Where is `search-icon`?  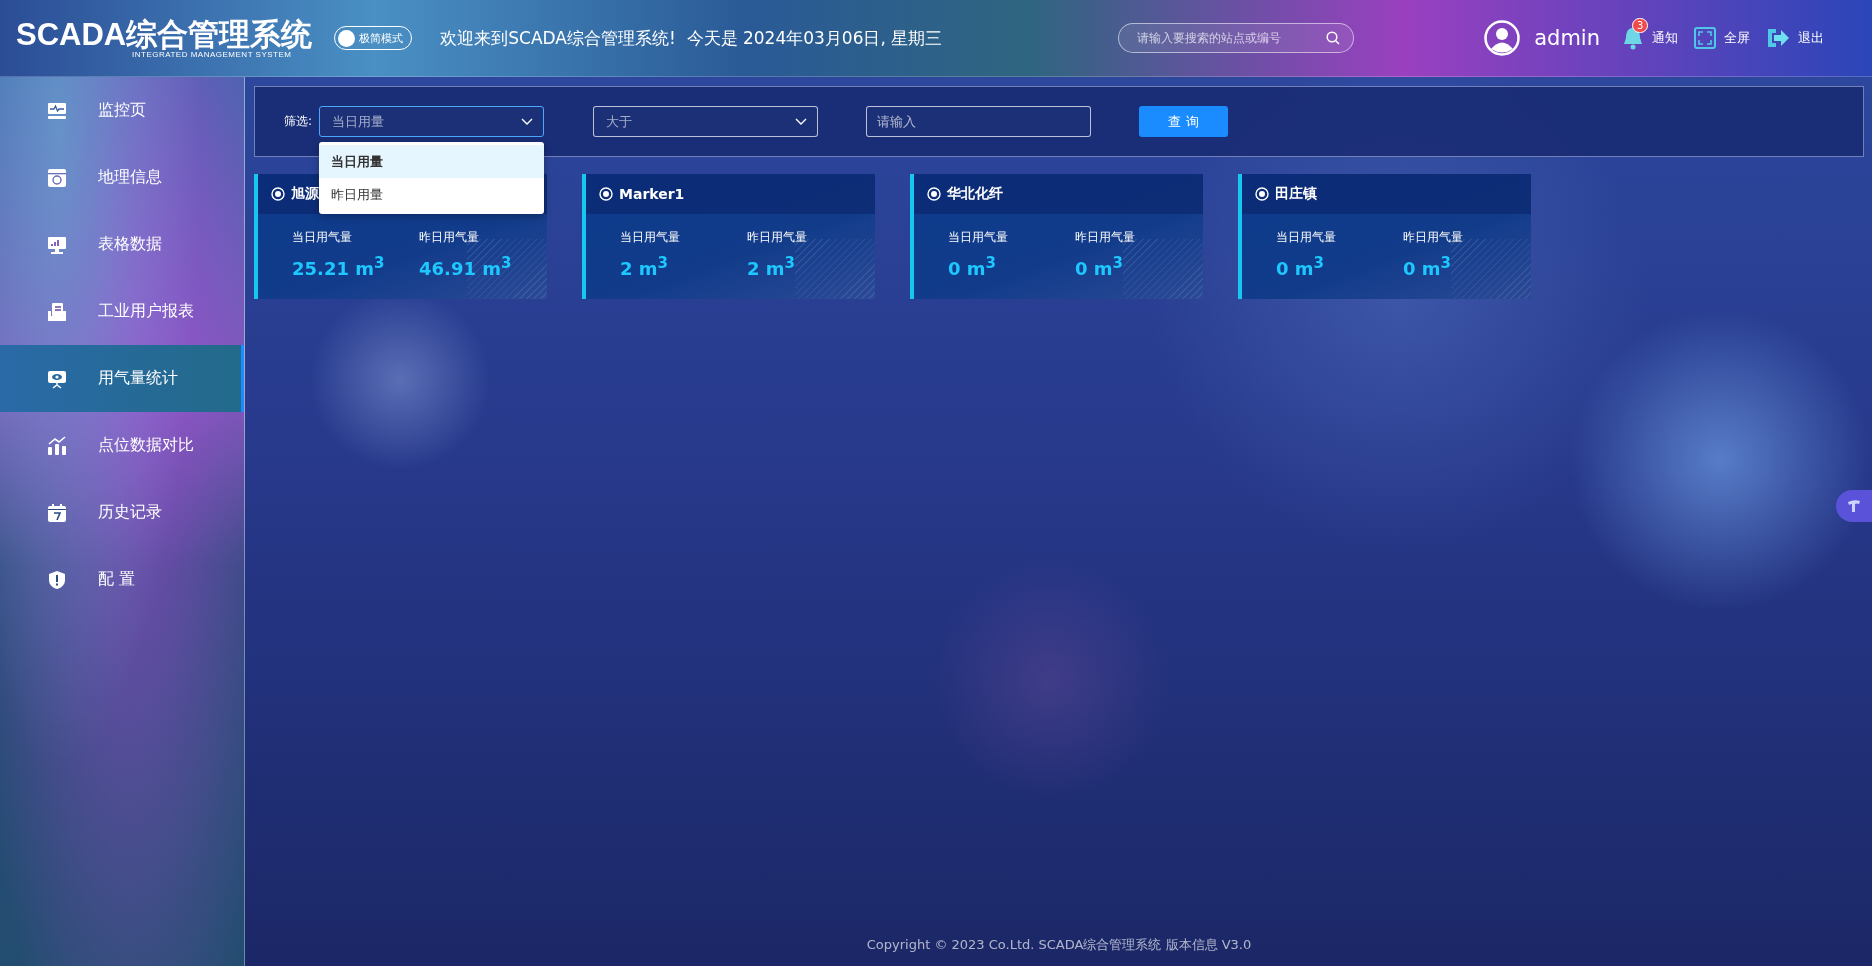 search-icon is located at coordinates (1333, 38).